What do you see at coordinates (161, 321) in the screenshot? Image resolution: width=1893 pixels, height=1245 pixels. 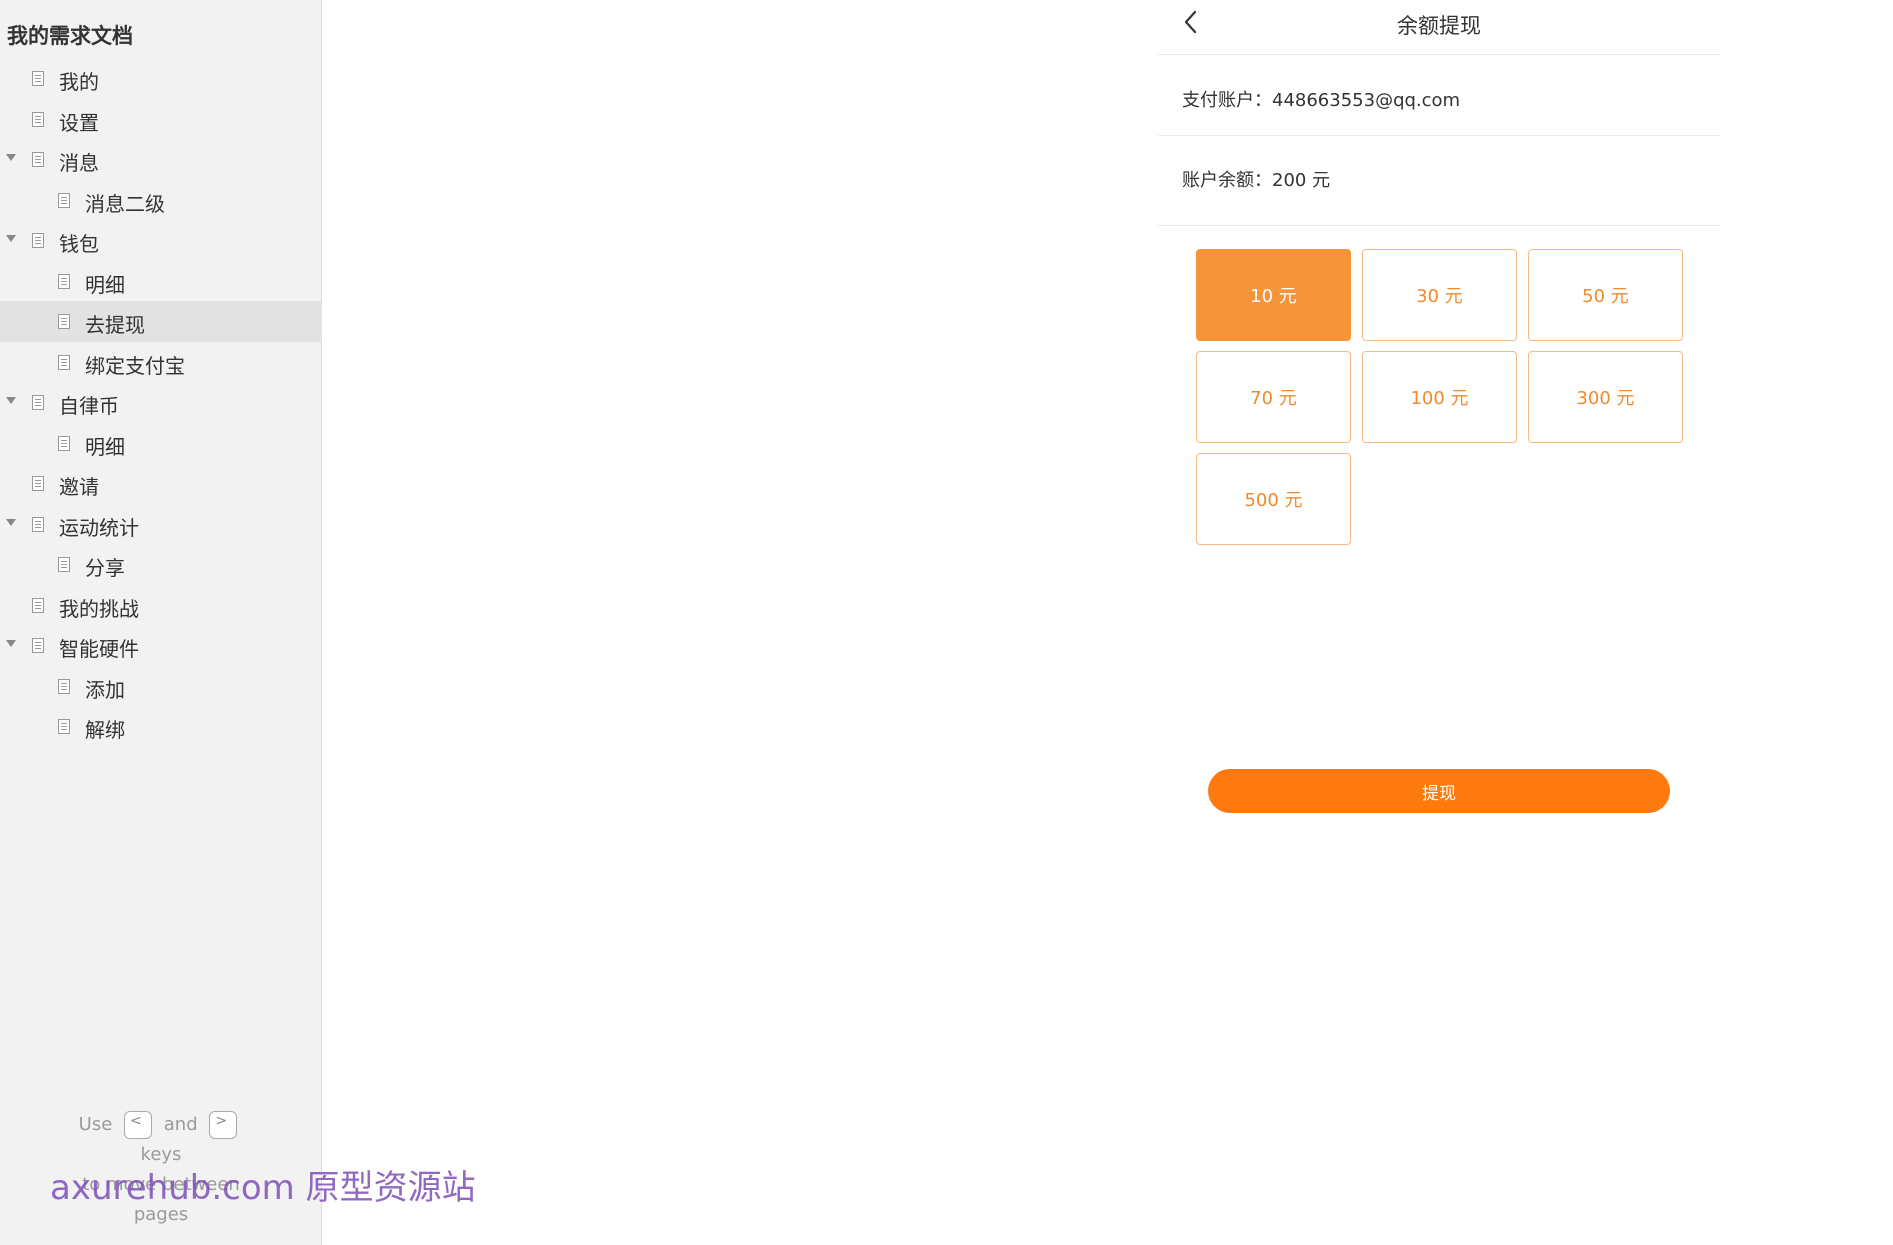 I see `tree-item-qutixian: 去提现` at bounding box center [161, 321].